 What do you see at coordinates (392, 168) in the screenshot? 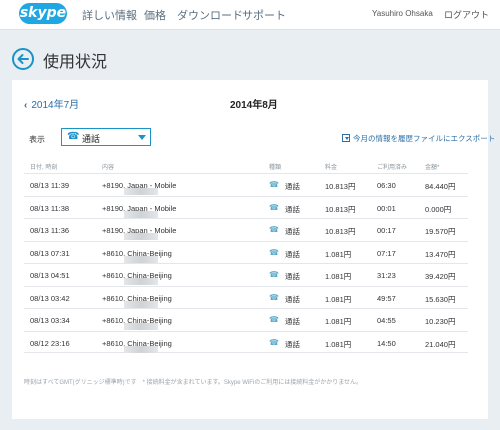
I see `header-duration: ご利用済み` at bounding box center [392, 168].